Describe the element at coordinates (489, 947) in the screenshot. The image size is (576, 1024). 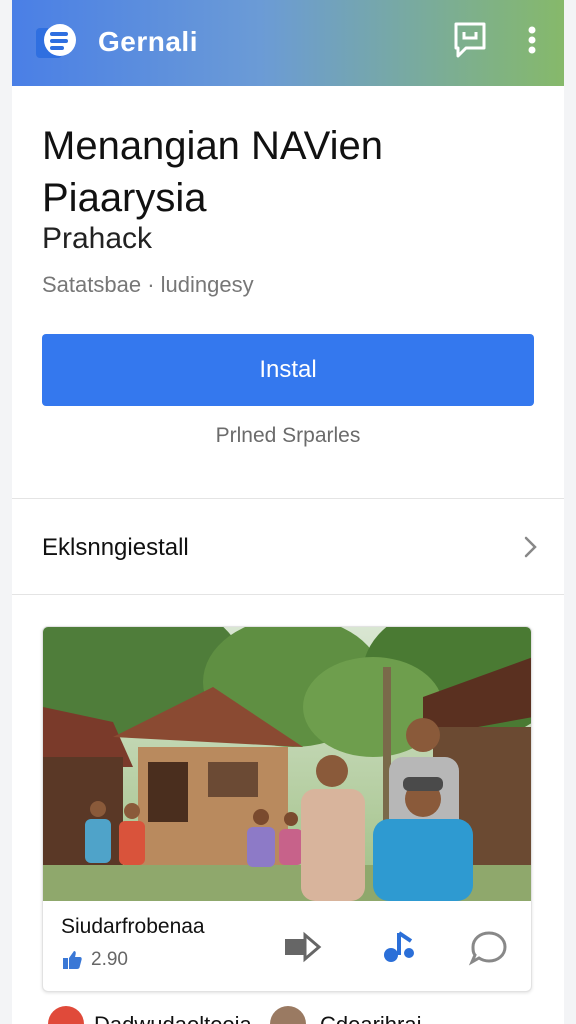
I see `comment-icon` at that location.